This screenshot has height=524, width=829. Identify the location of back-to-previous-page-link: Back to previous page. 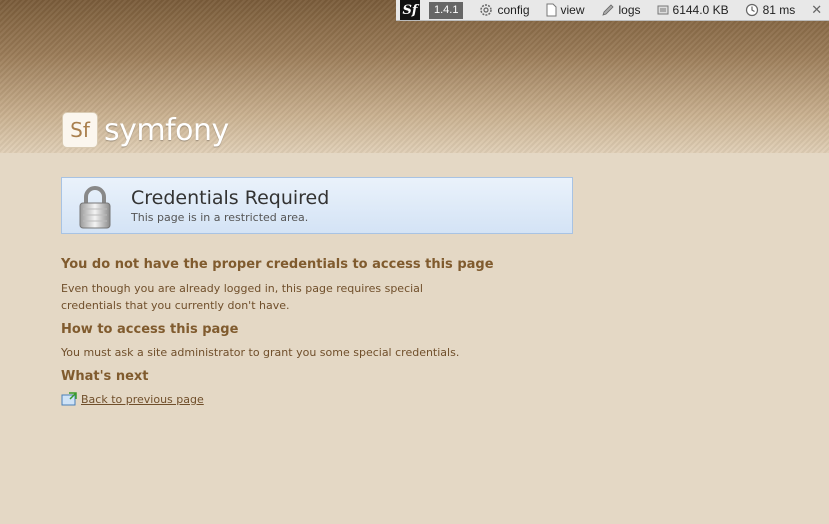
(142, 399).